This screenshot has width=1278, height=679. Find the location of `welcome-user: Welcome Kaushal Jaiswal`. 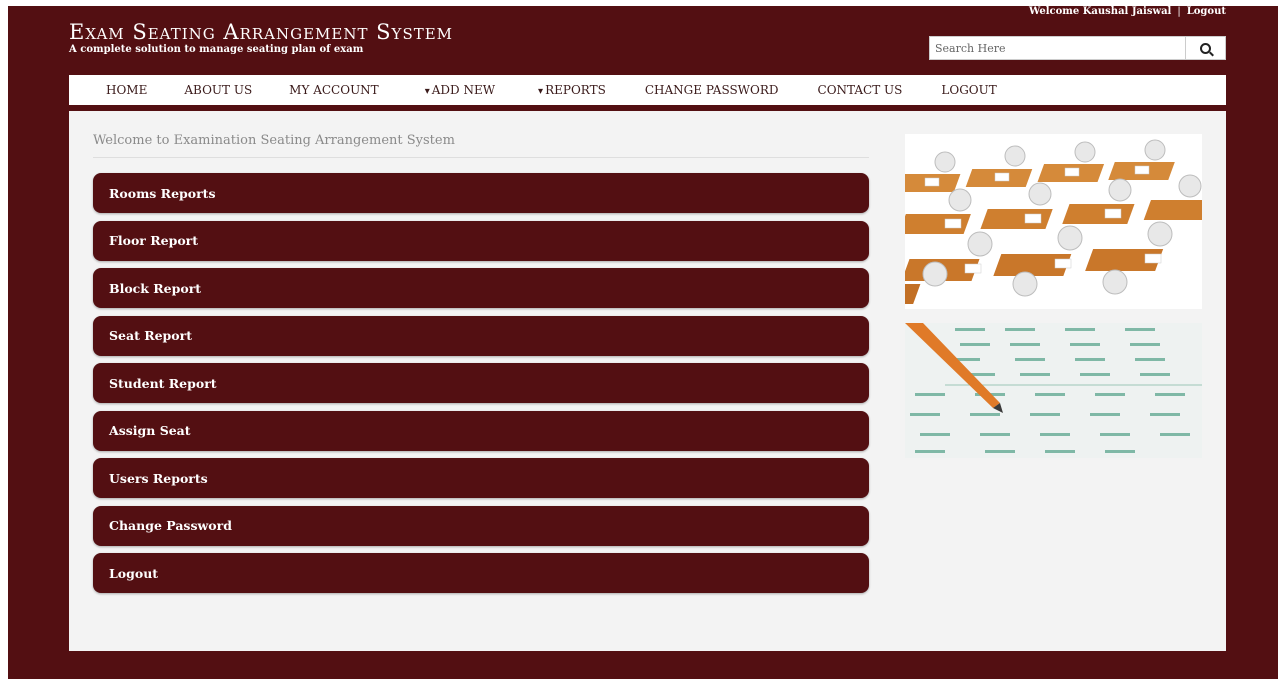

welcome-user: Welcome Kaushal Jaiswal is located at coordinates (1100, 11).